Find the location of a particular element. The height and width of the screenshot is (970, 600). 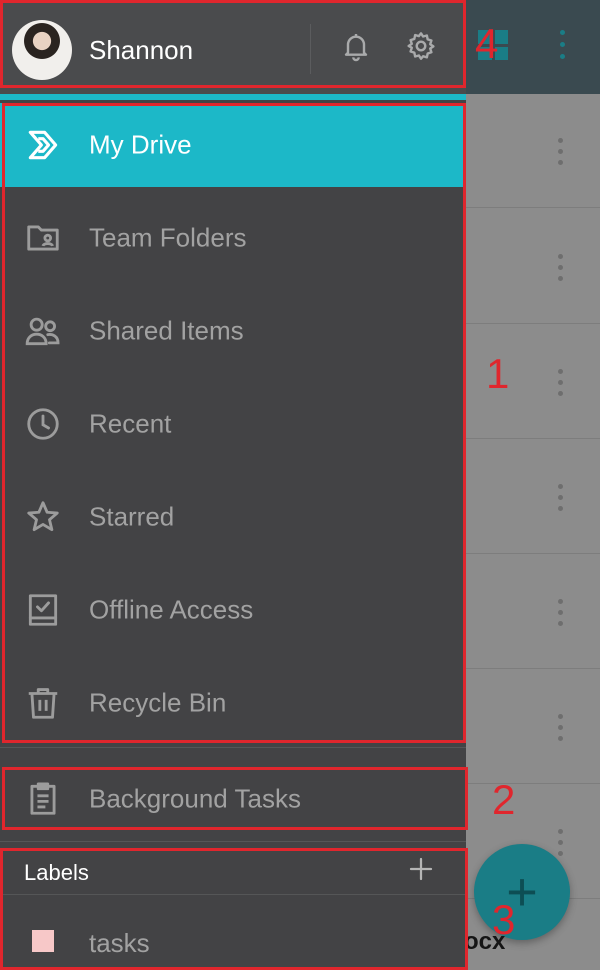

header-accent-strip is located at coordinates (233, 97).